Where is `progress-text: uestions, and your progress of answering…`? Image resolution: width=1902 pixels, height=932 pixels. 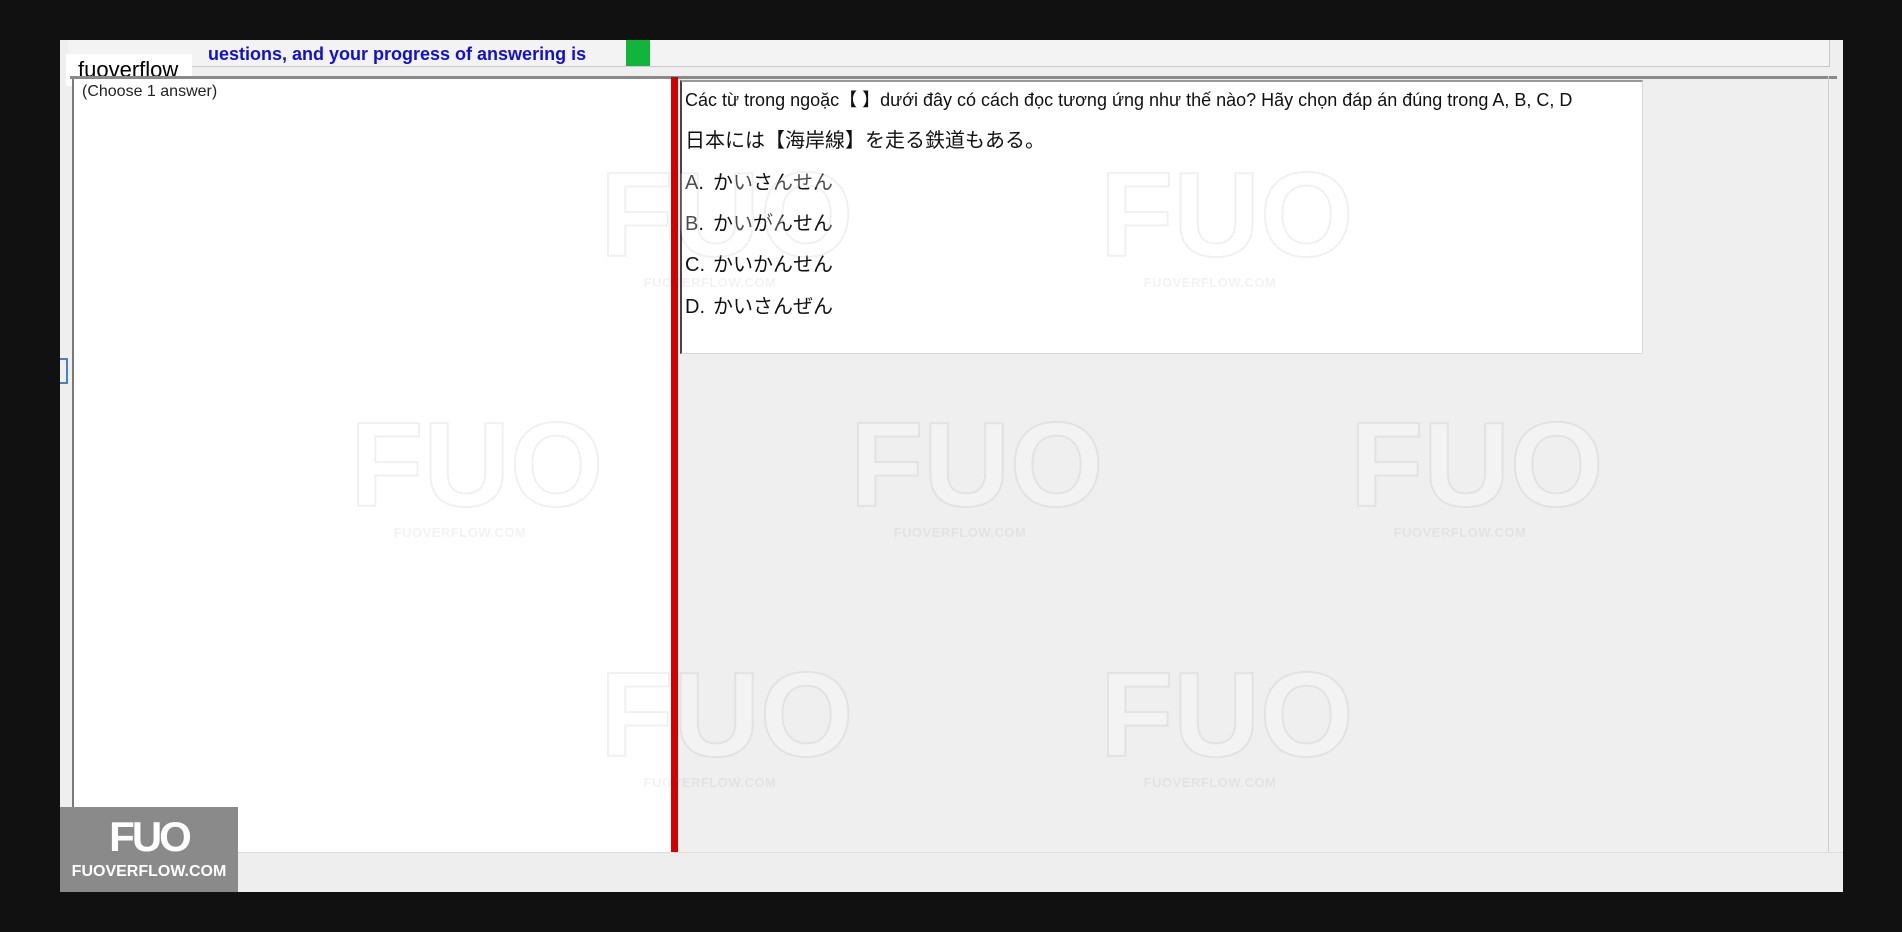
progress-text: uestions, and your progress of answering… is located at coordinates (397, 54).